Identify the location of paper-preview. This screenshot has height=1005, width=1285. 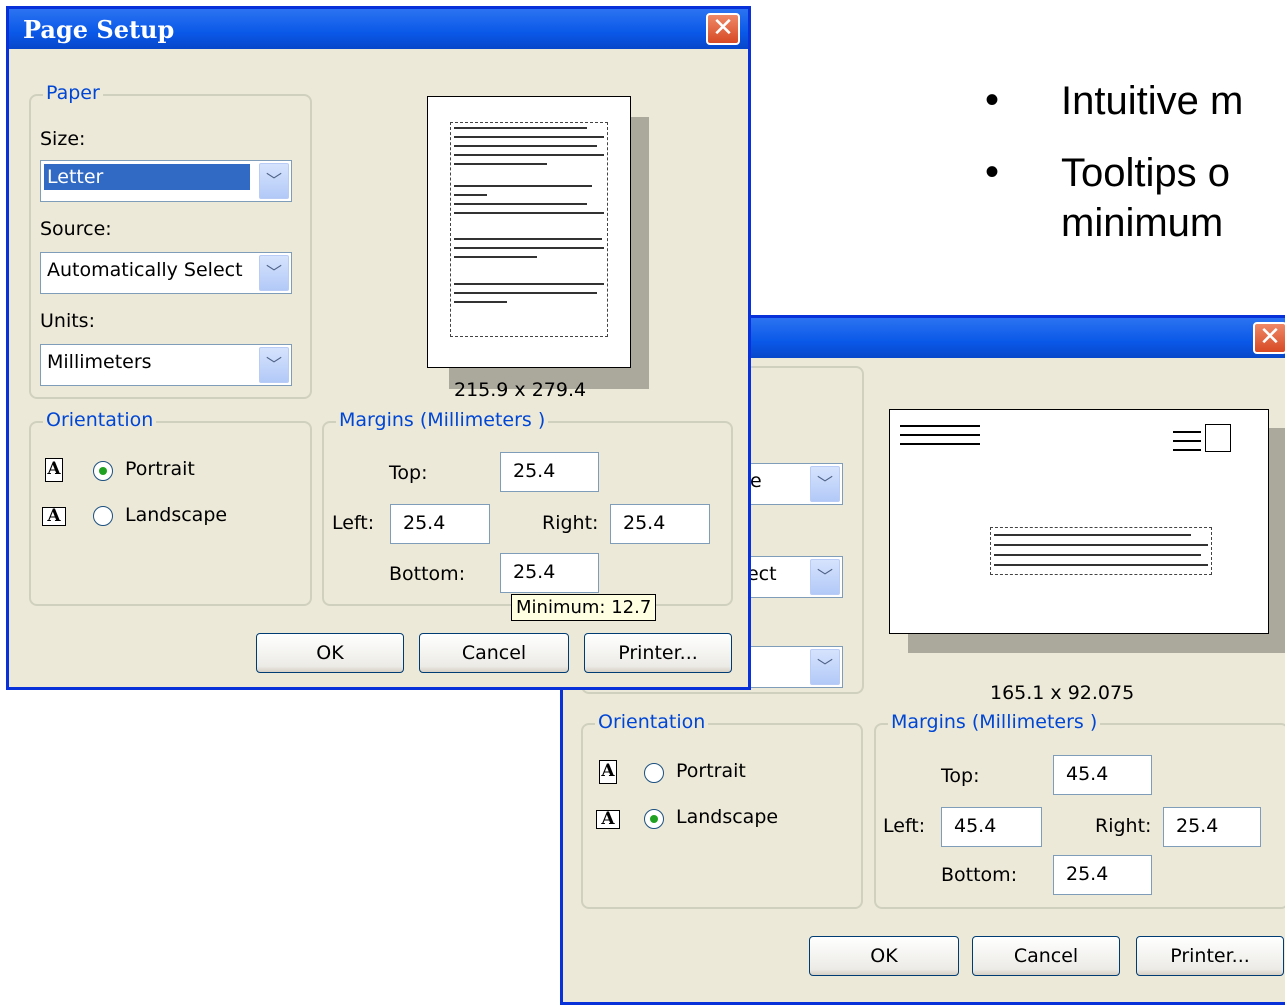
(529, 232).